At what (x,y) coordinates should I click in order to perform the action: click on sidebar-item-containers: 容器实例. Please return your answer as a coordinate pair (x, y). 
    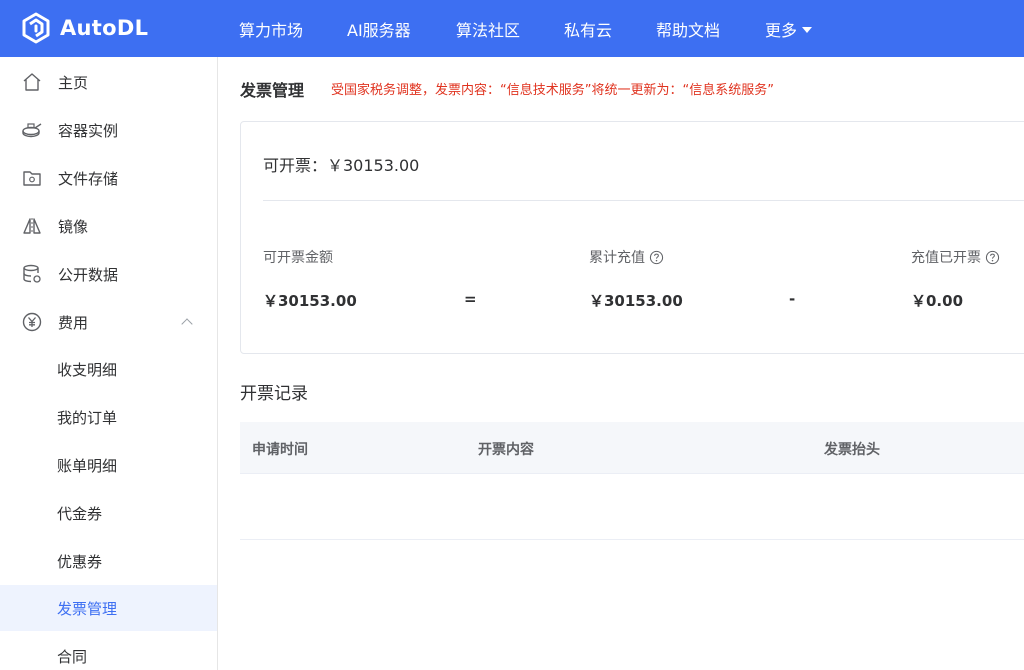
    Looking at the image, I should click on (108, 130).